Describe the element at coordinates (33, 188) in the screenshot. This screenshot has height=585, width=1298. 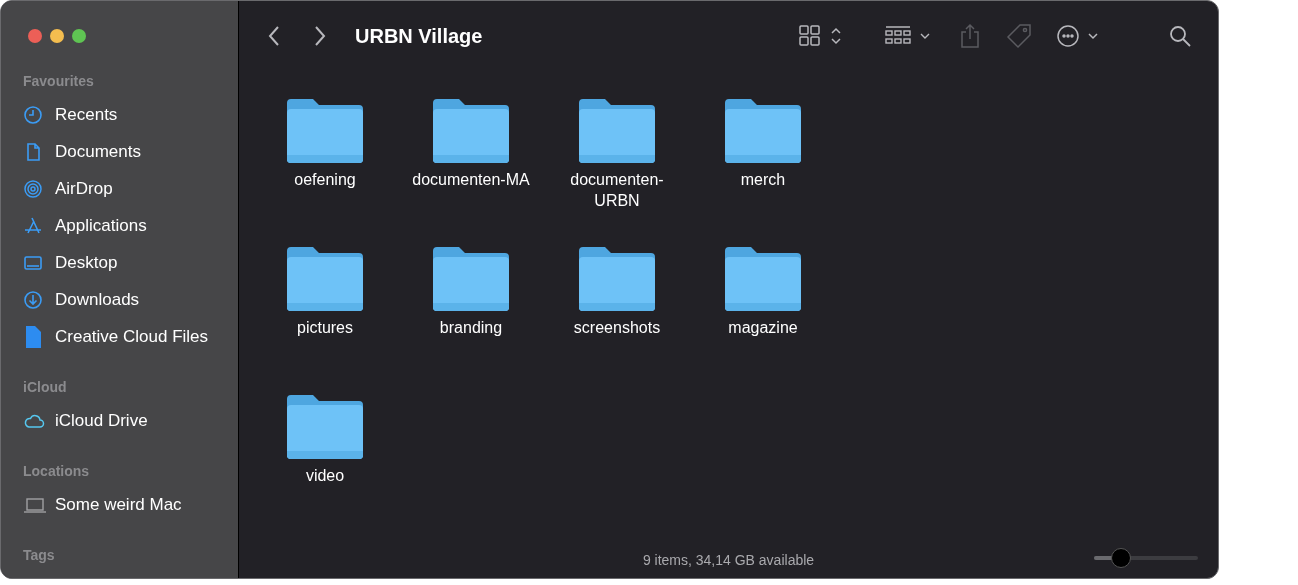
I see `airdrop-icon` at that location.